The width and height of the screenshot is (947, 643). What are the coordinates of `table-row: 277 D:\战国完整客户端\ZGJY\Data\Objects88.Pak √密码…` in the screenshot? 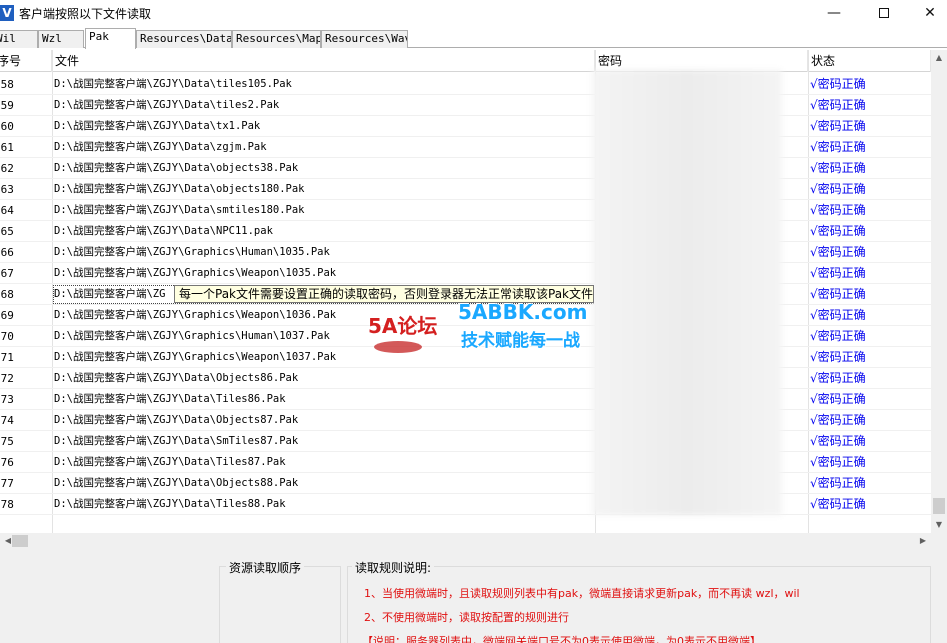 It's located at (465, 483).